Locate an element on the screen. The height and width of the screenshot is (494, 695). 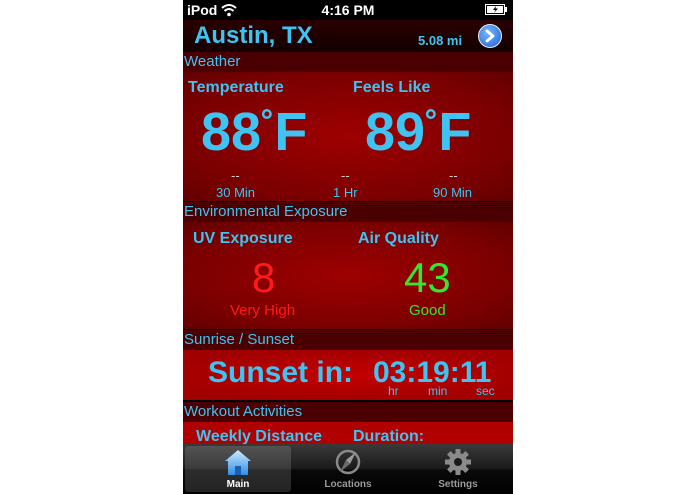
chevron-right-icon is located at coordinates (490, 36).